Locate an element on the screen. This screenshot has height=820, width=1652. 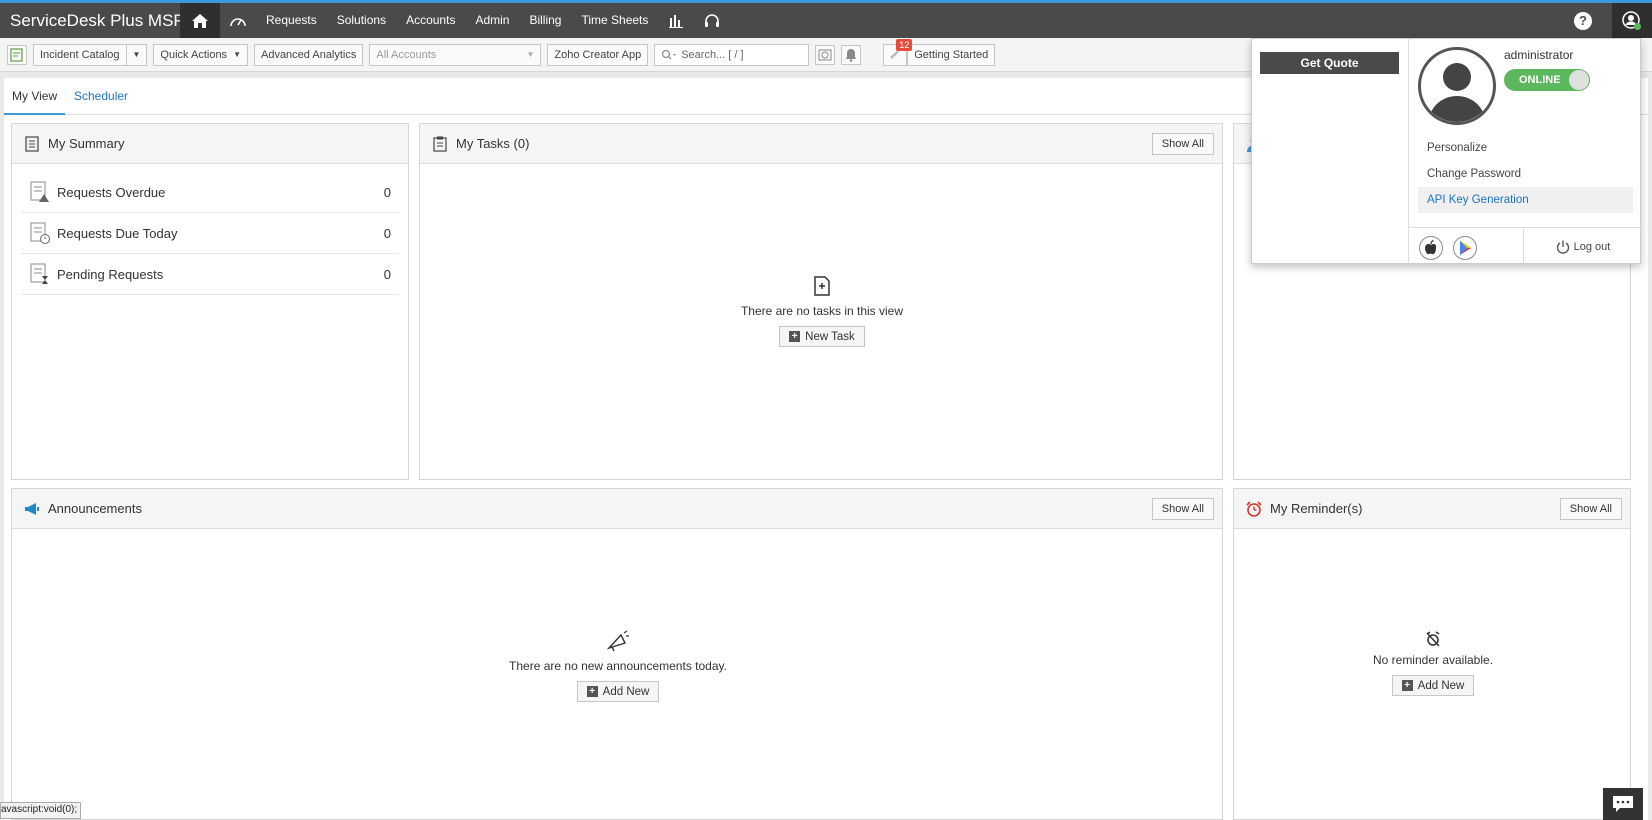
getting-started-button: Getting Started is located at coordinates (951, 54).